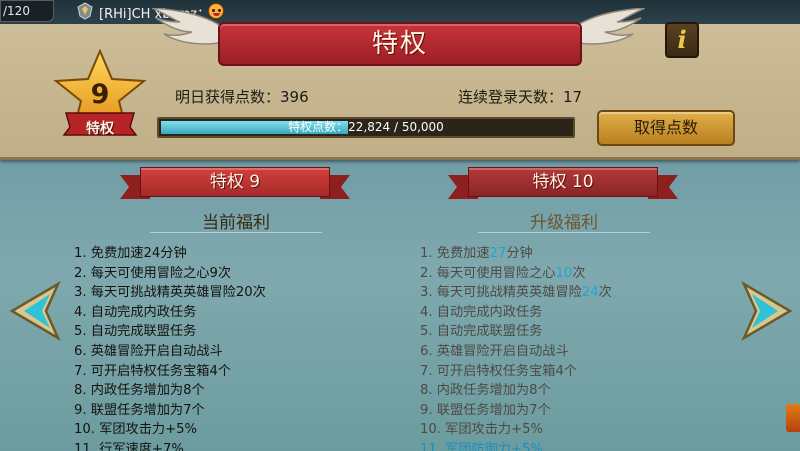 Image resolution: width=800 pixels, height=451 pixels. What do you see at coordinates (153, 273) in the screenshot?
I see `list-item: 2. 每天可使用冒险之心9次` at bounding box center [153, 273].